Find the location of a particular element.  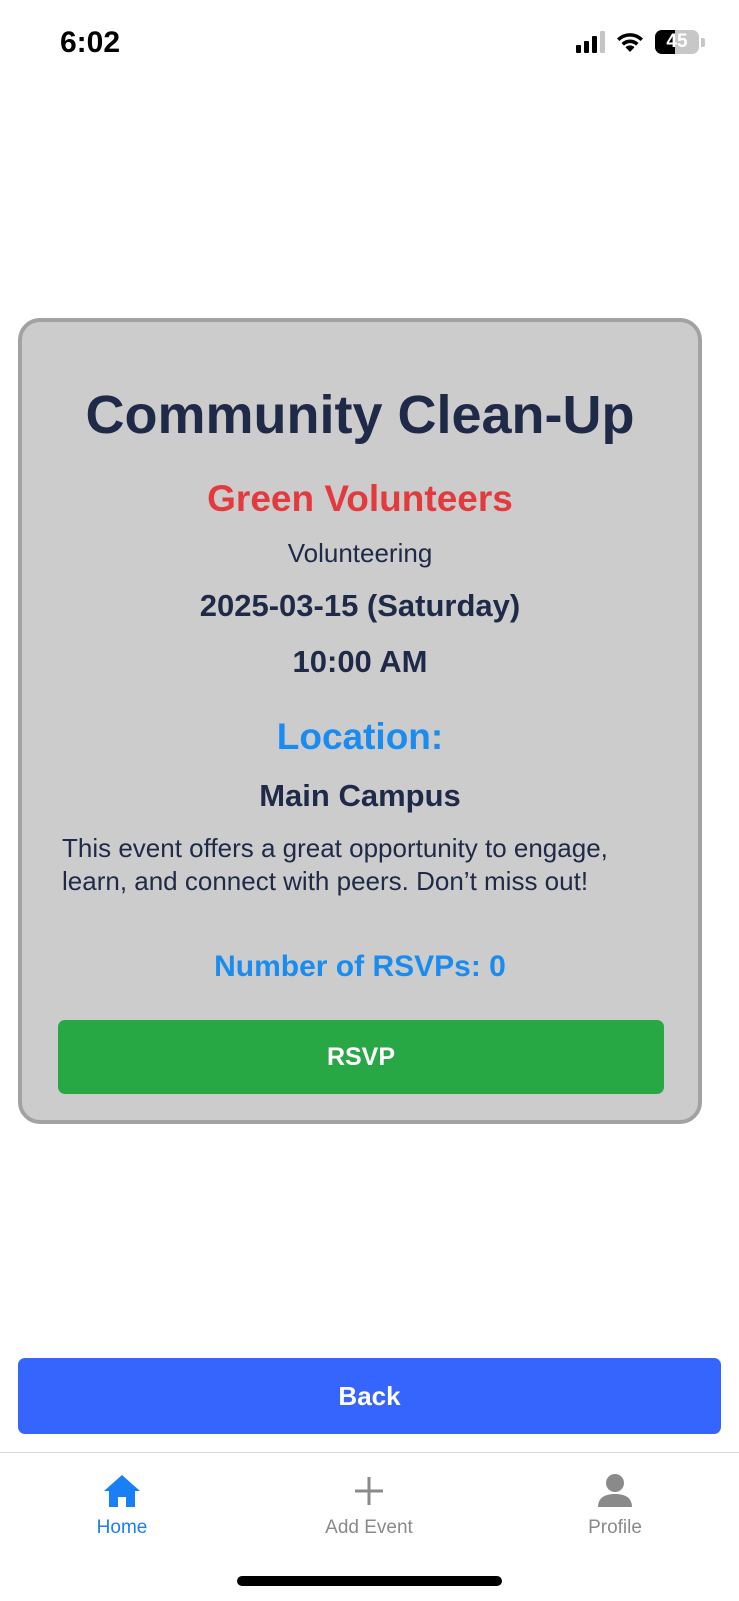

rsvp-button: RSVP is located at coordinates (361, 1057).